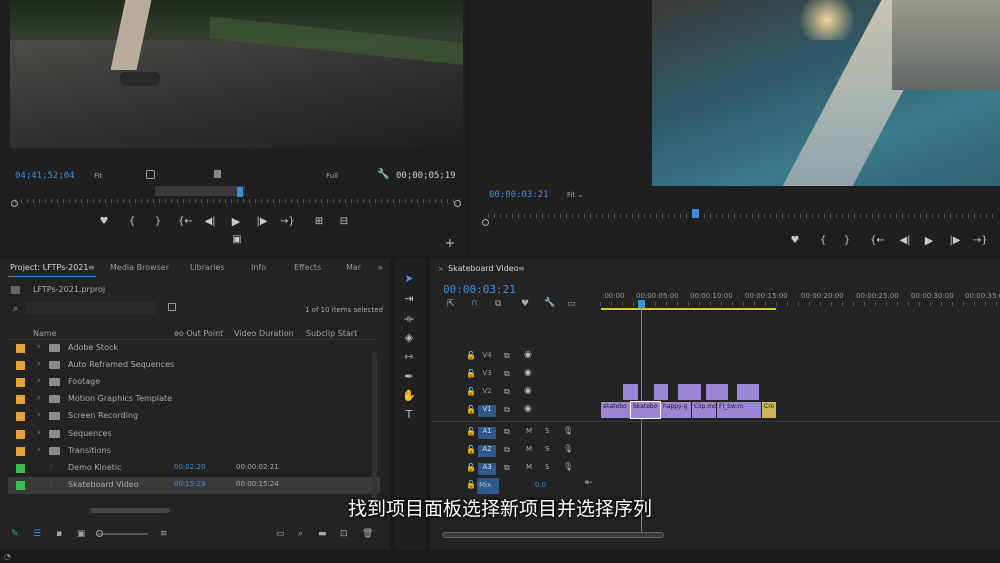  Describe the element at coordinates (185, 221) in the screenshot. I see `go-to-in-icon: {←` at that location.